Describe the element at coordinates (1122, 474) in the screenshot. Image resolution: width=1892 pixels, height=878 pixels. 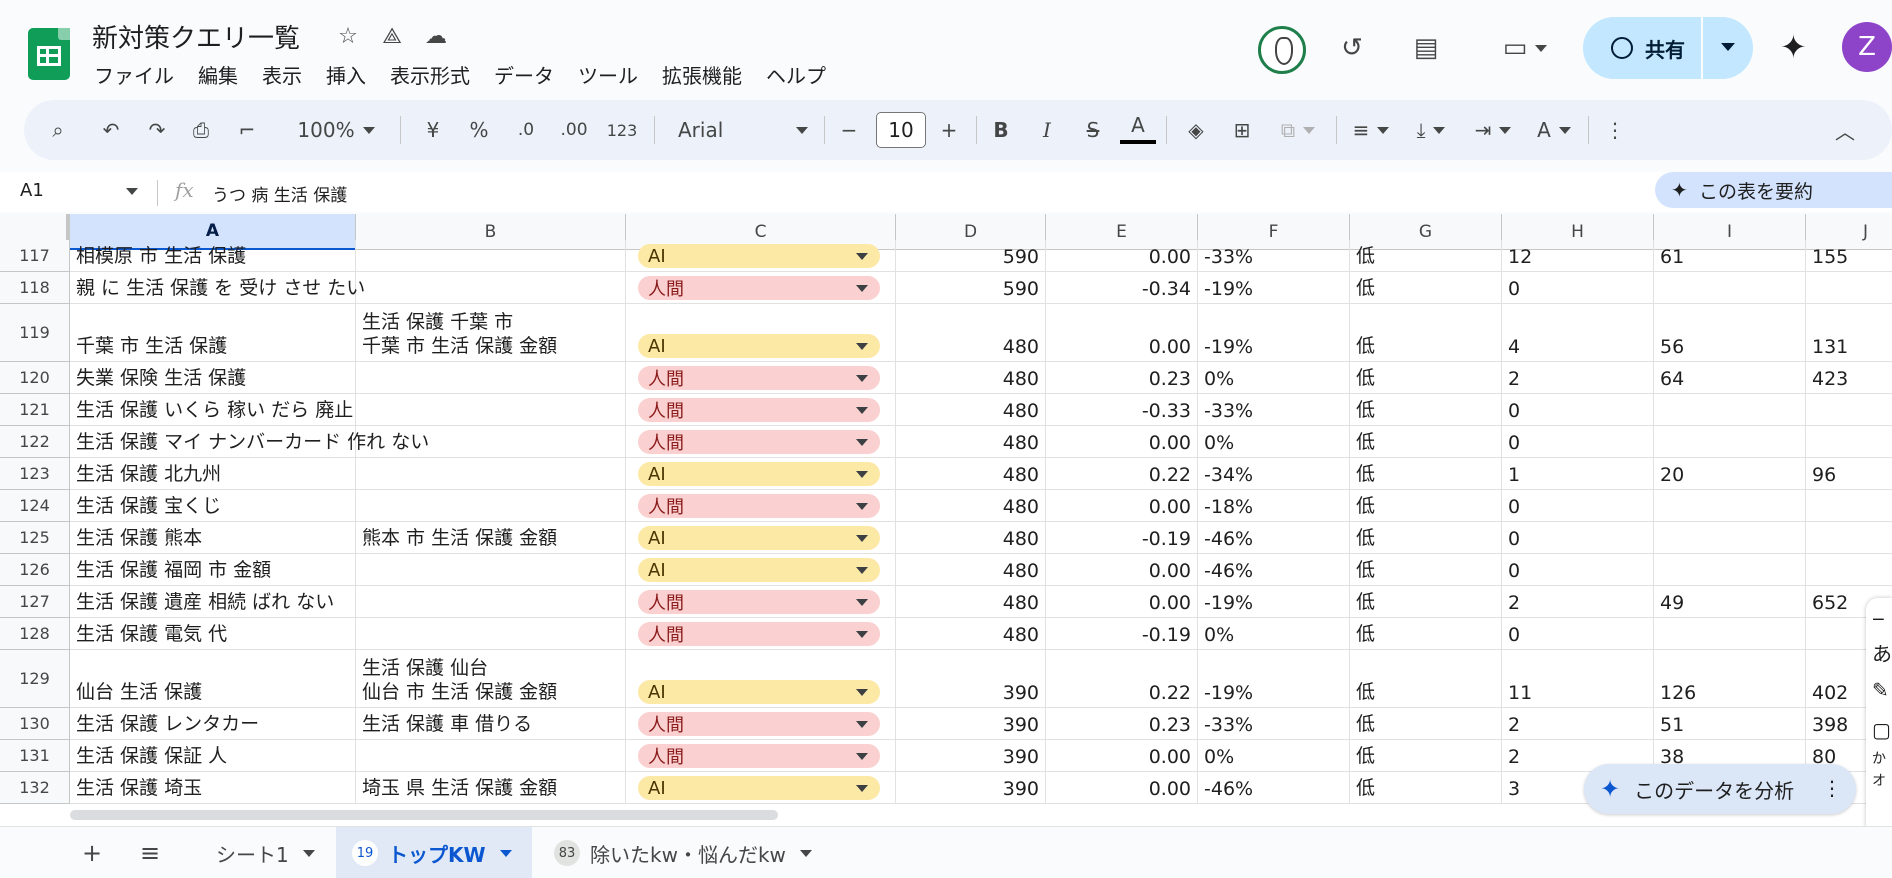
I see `table-cell: 0.22` at that location.